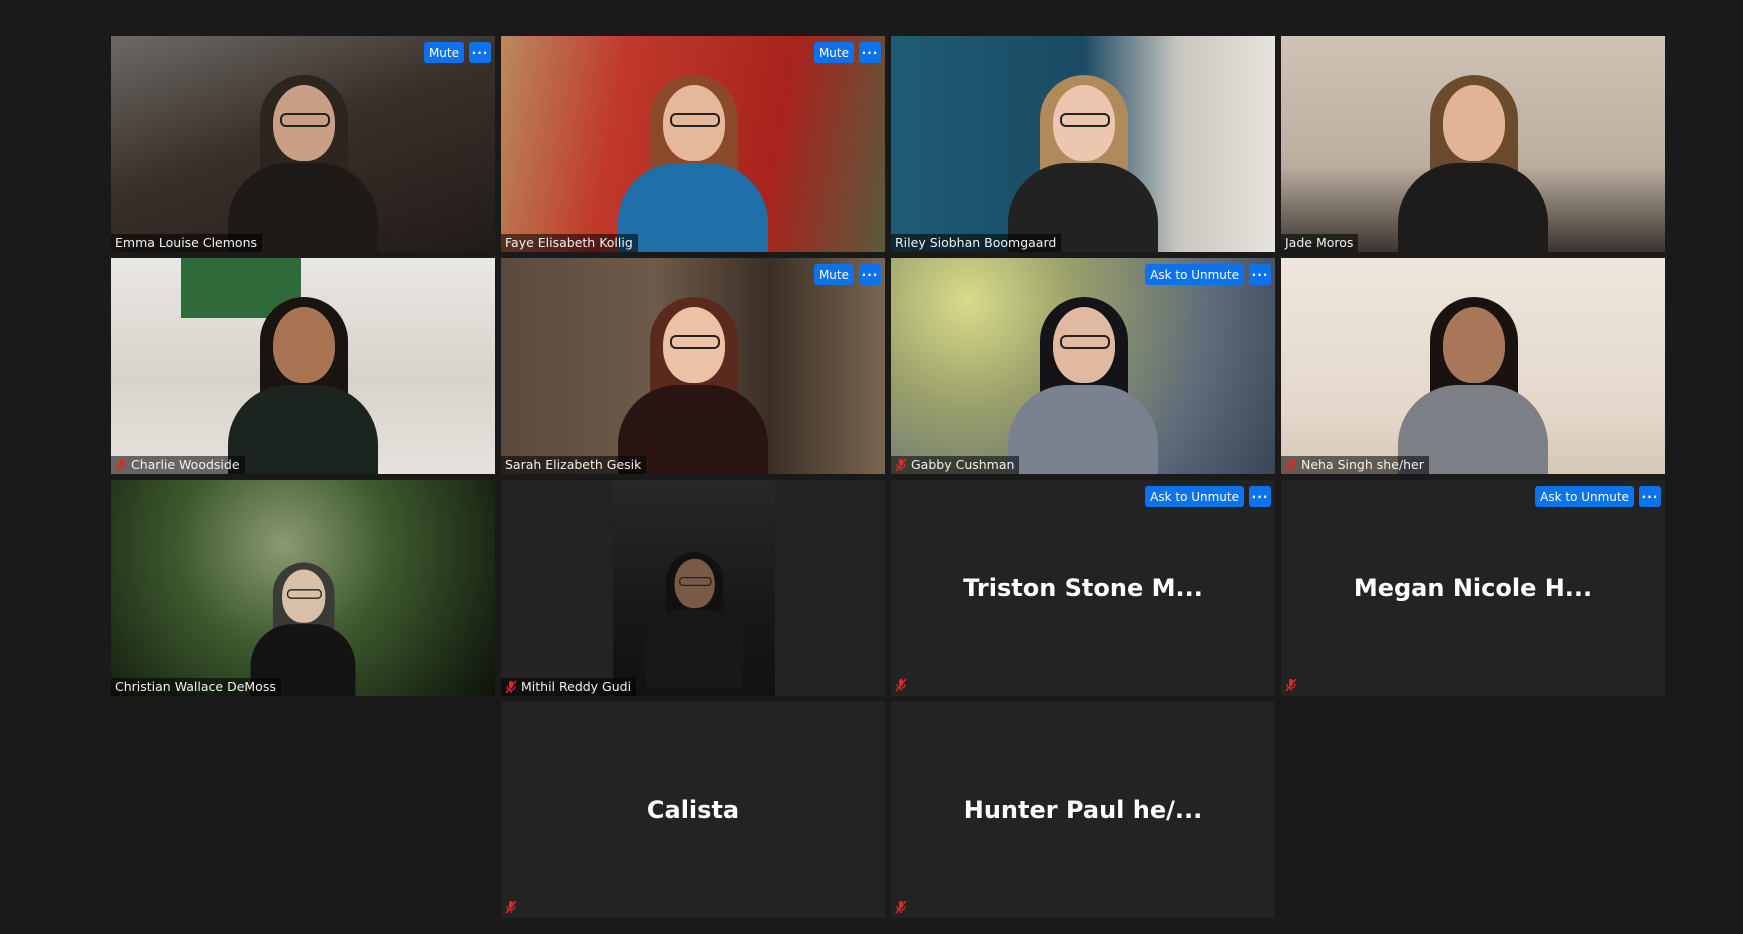  I want to click on video-tile-emma: Mute ··· Emma Louise Clemons, so click(303, 144).